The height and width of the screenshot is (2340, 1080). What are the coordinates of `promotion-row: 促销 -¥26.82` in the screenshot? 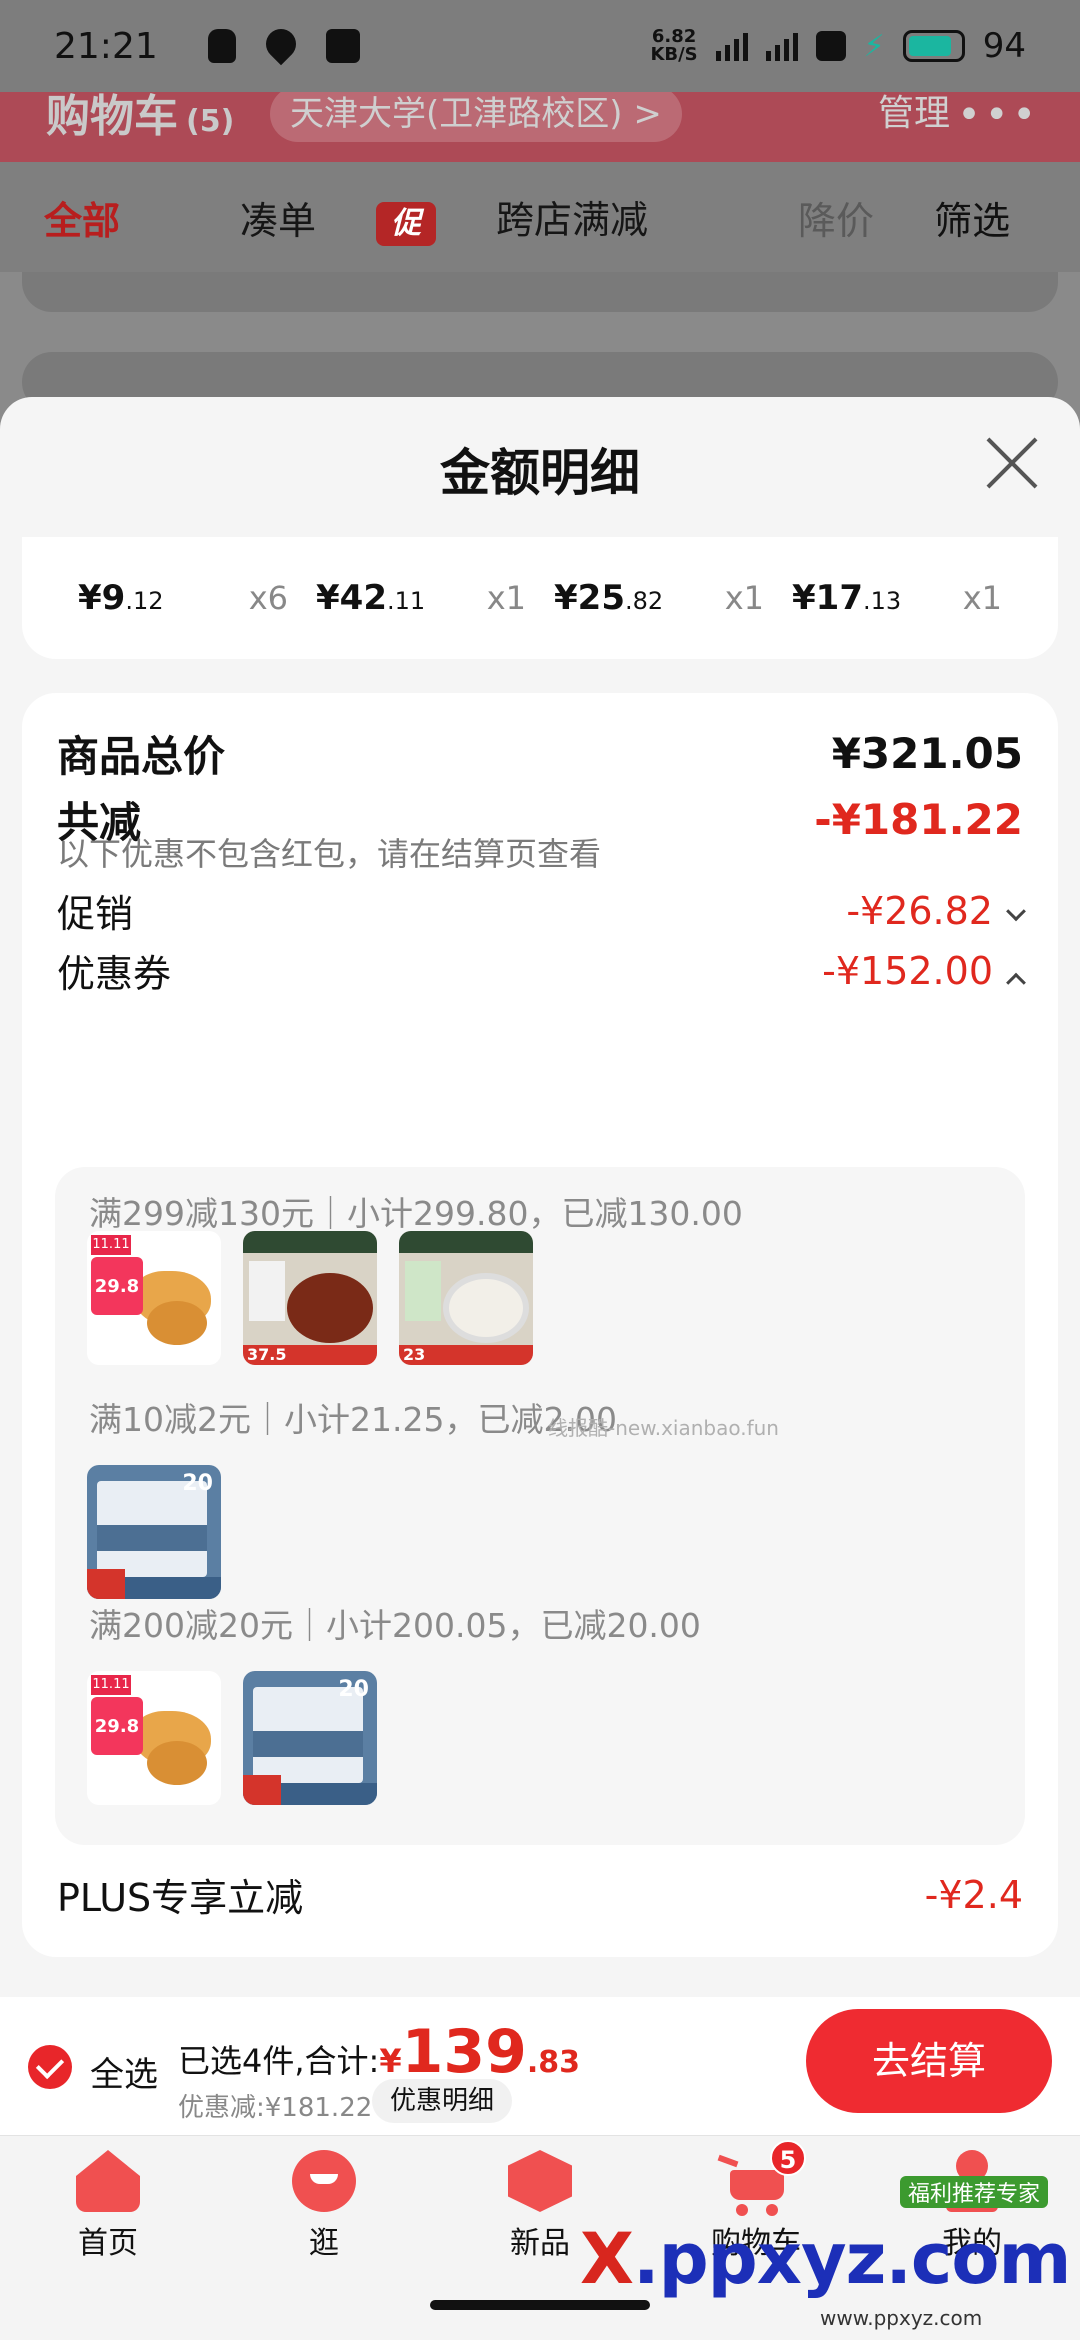 It's located at (541, 910).